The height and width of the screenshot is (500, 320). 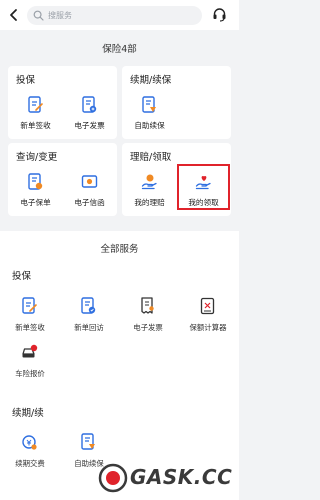 I want to click on calculator-icon, so click(x=207, y=306).